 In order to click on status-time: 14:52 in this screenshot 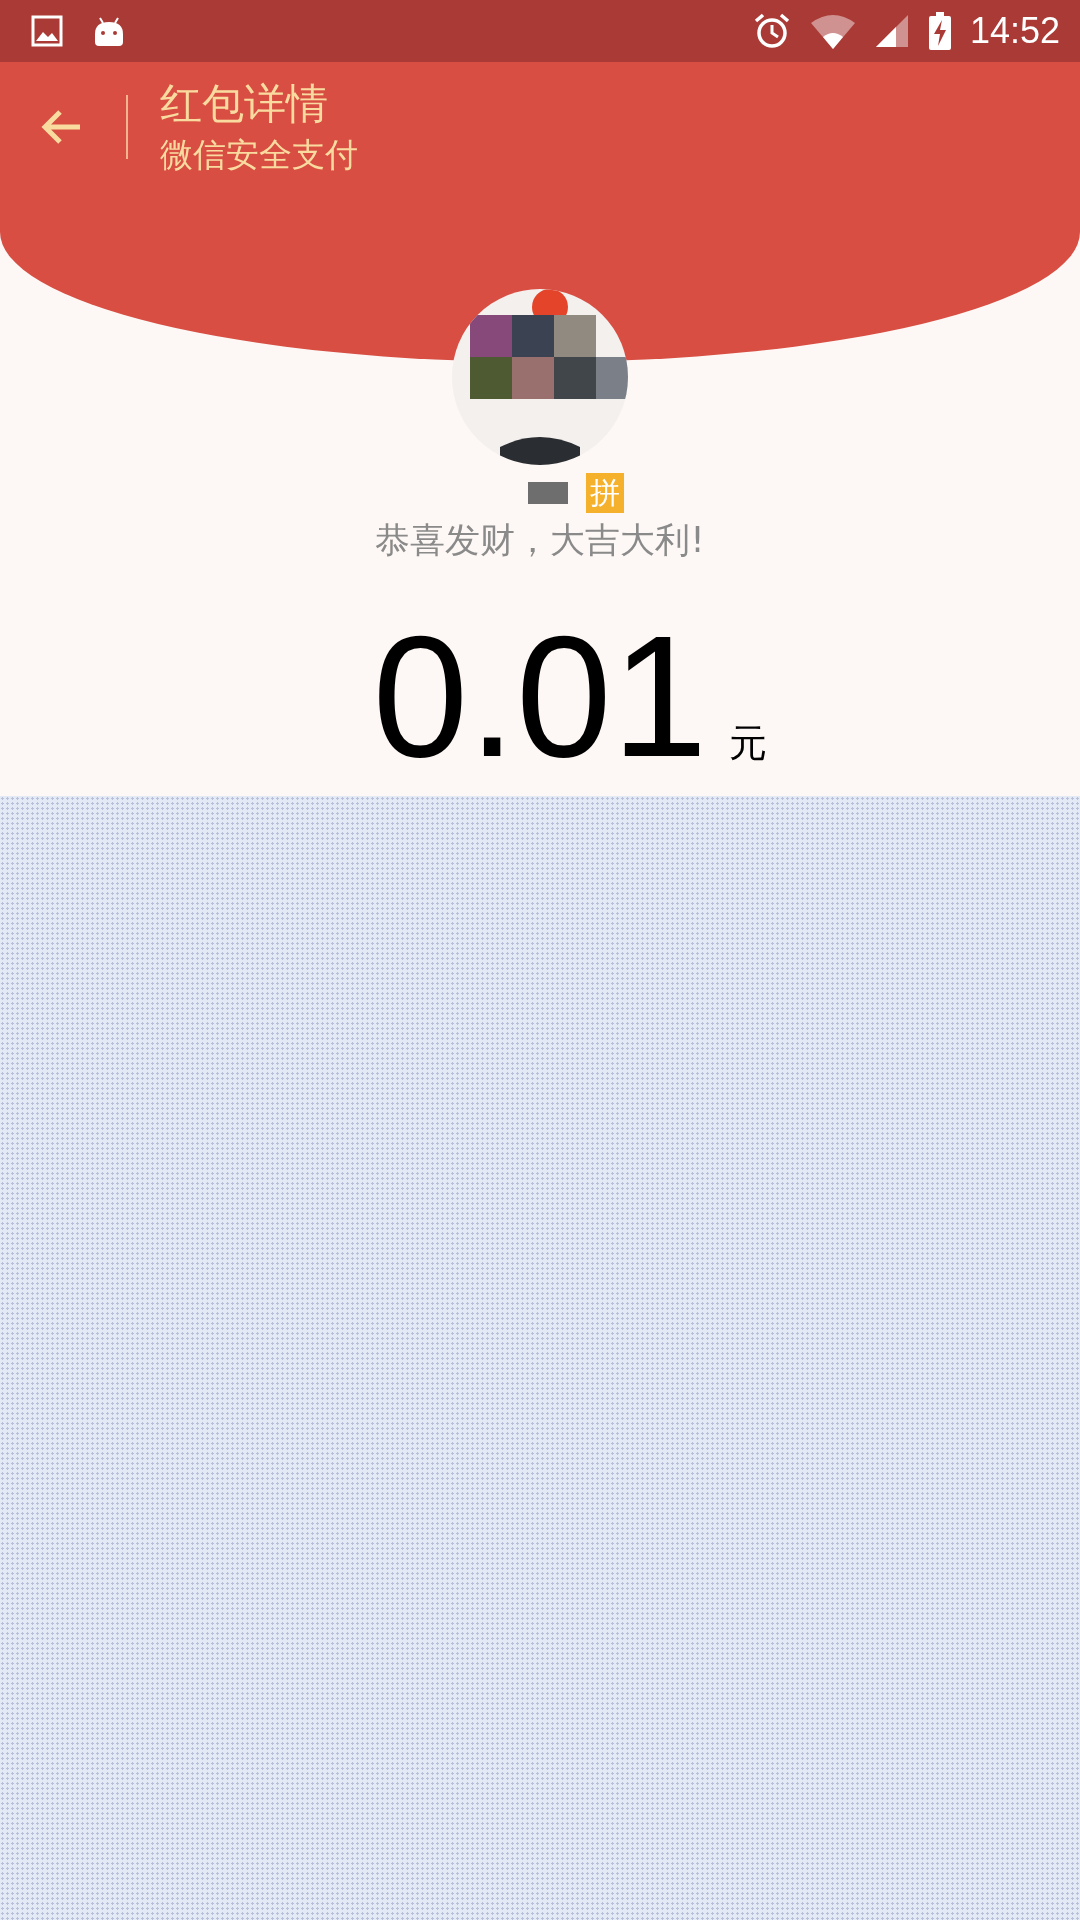, I will do `click(1014, 31)`.